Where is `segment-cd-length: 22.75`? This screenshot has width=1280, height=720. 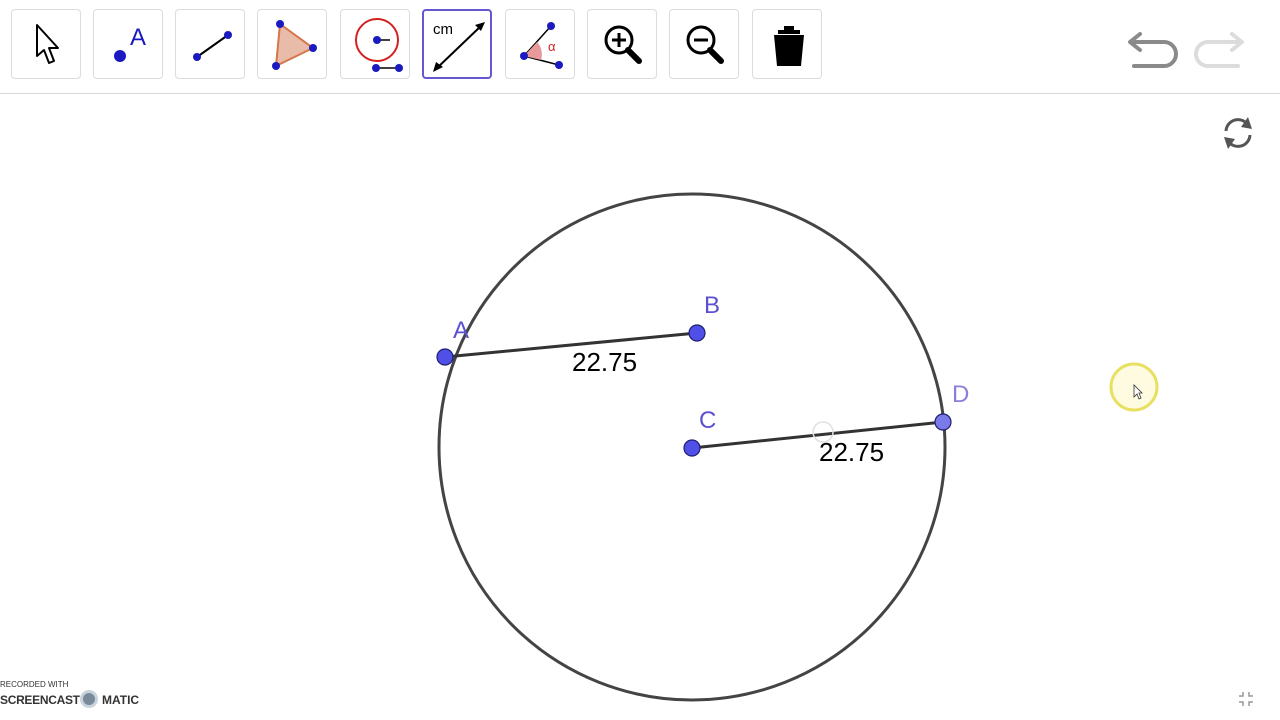 segment-cd-length: 22.75 is located at coordinates (851, 452).